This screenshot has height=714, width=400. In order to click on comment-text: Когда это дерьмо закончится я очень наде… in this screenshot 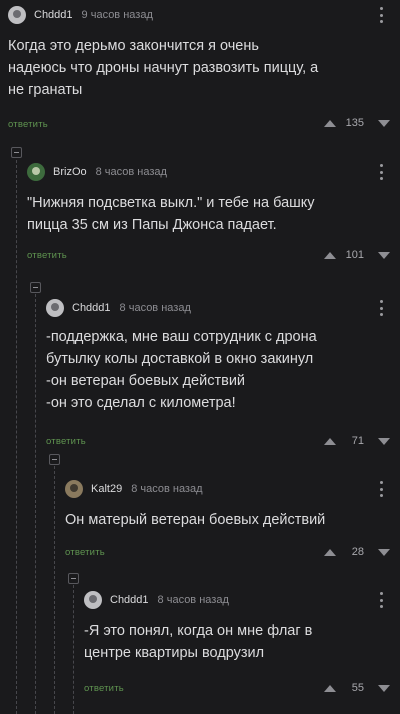, I will do `click(163, 68)`.